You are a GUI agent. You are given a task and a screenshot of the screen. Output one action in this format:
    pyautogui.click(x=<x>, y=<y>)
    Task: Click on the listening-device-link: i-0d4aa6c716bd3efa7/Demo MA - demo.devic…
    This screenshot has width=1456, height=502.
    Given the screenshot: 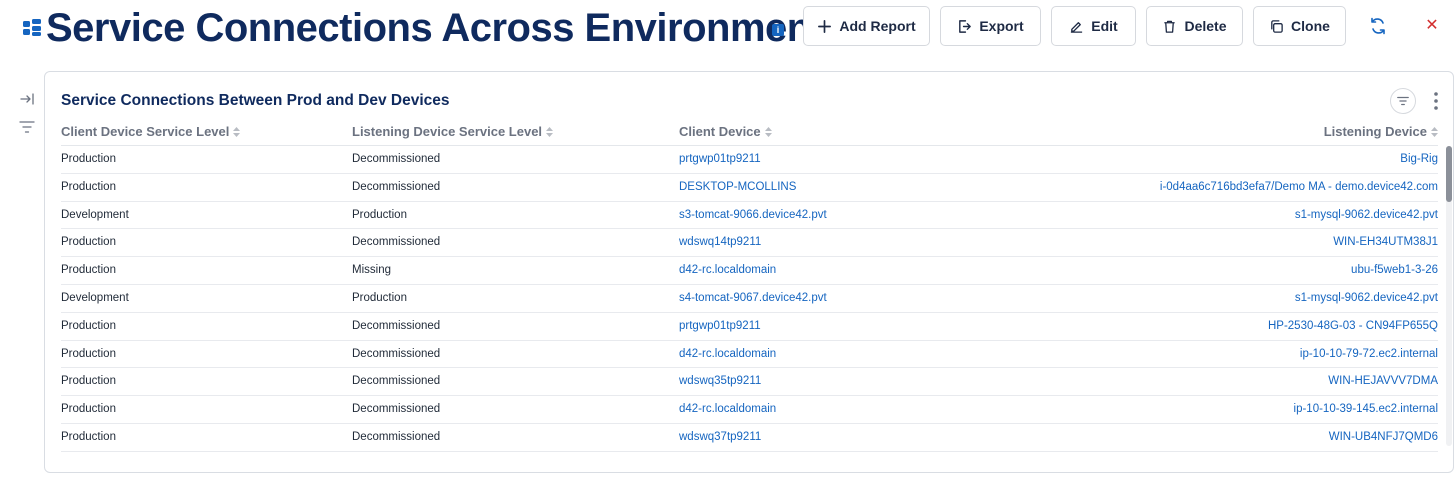 What is the action you would take?
    pyautogui.click(x=1299, y=187)
    